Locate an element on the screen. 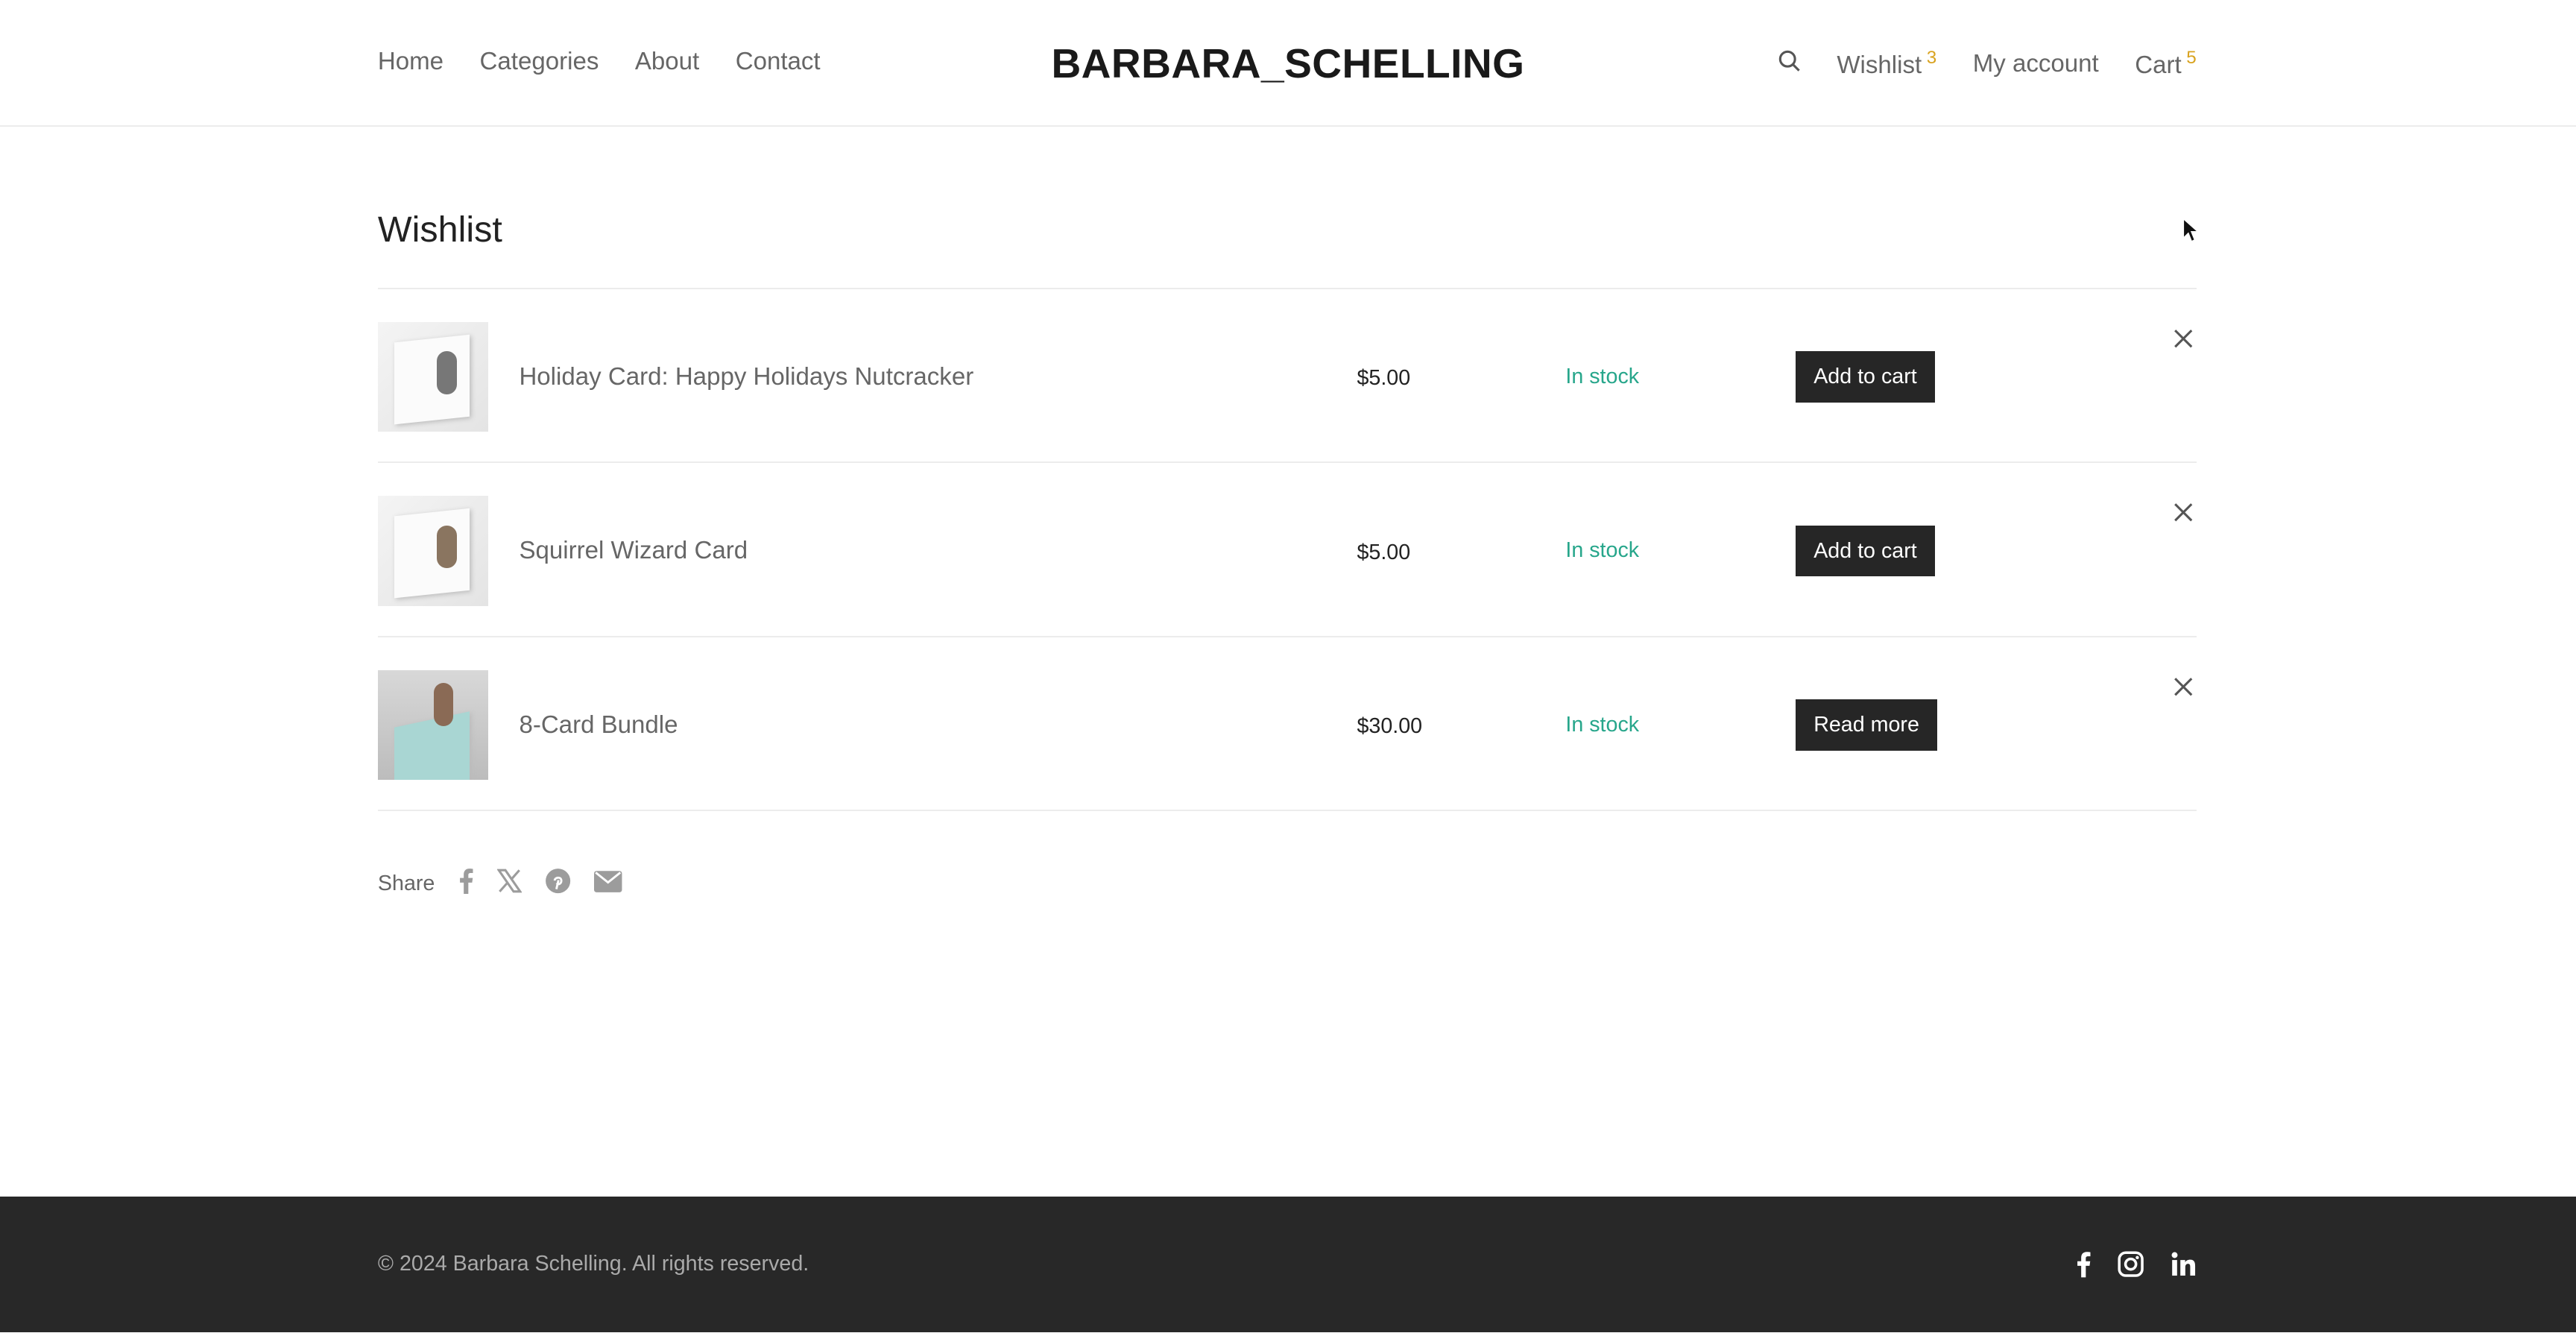 The image size is (2576, 1333). search-icon is located at coordinates (1789, 64).